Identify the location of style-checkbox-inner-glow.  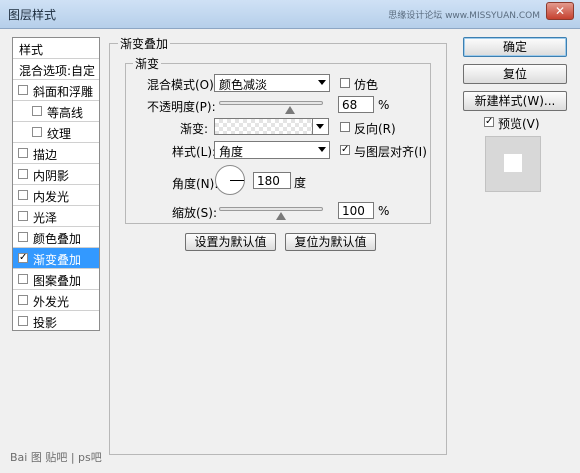
(23, 195).